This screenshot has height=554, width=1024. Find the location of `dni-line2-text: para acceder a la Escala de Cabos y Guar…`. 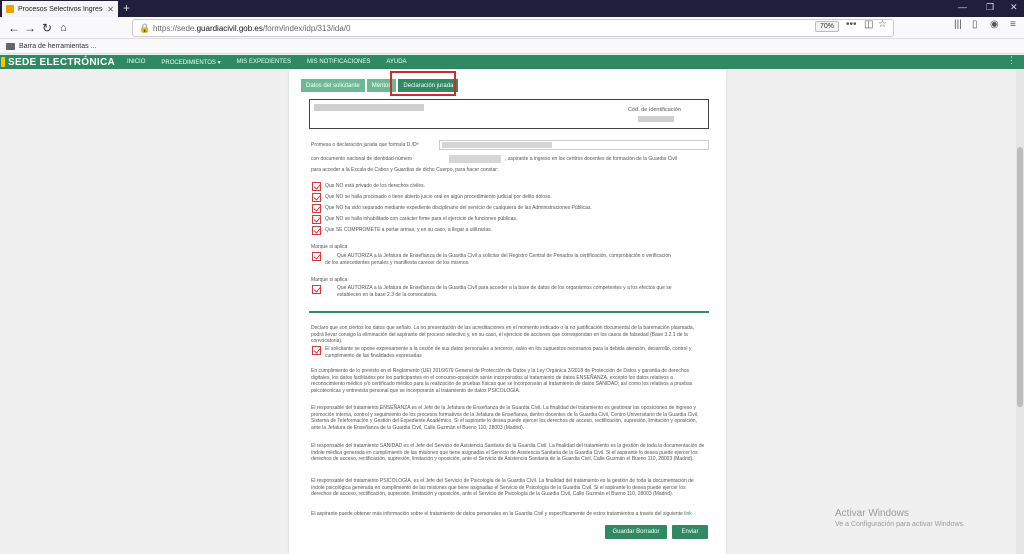

dni-line2-text: para acceder a la Escala de Cabos y Guar… is located at coordinates (405, 170).